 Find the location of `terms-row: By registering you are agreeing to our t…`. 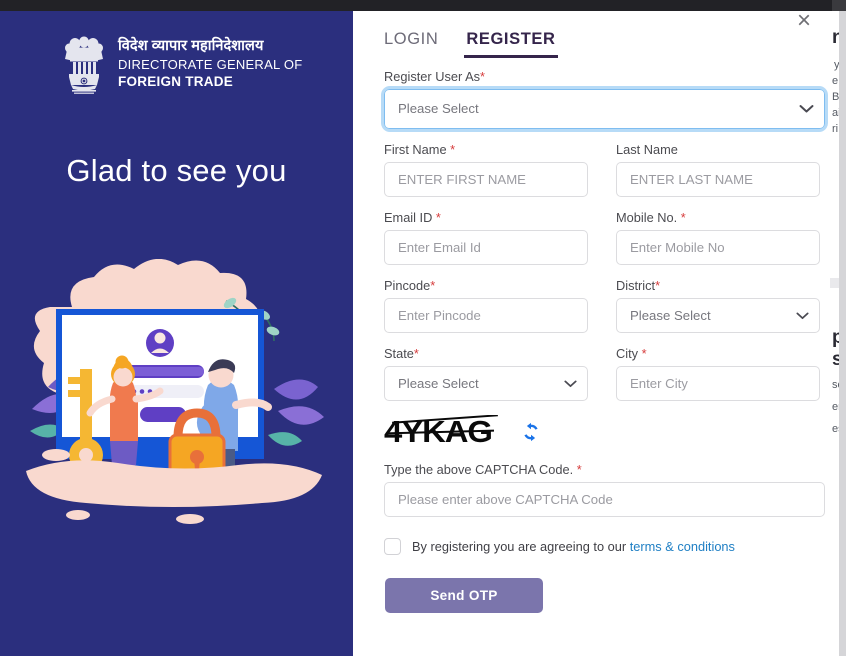

terms-row: By registering you are agreeing to our t… is located at coordinates (604, 546).